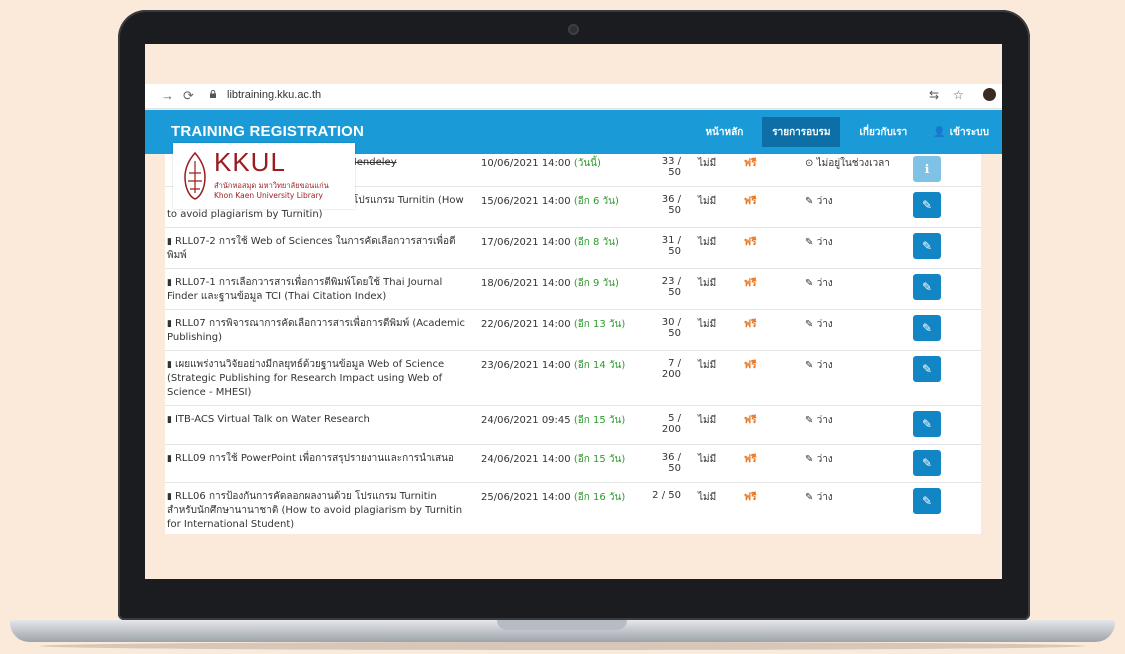  I want to click on seat-count: 31 / 50, so click(671, 246).